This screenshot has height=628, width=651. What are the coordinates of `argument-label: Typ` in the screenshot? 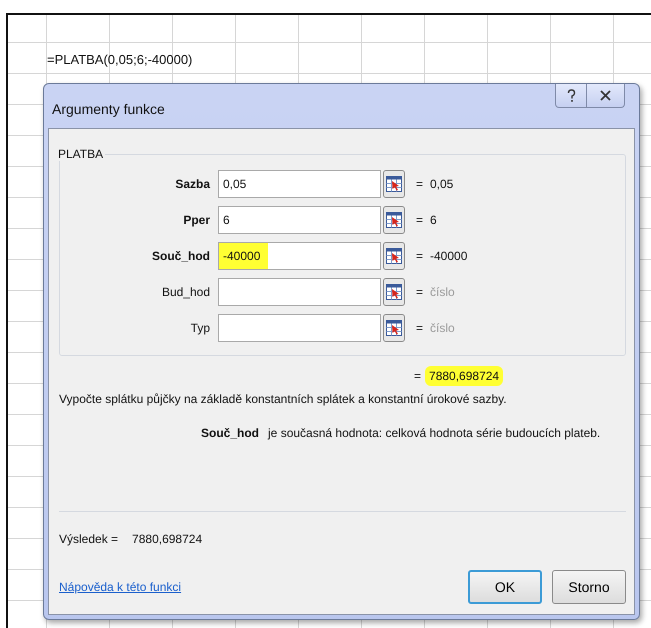 It's located at (200, 328).